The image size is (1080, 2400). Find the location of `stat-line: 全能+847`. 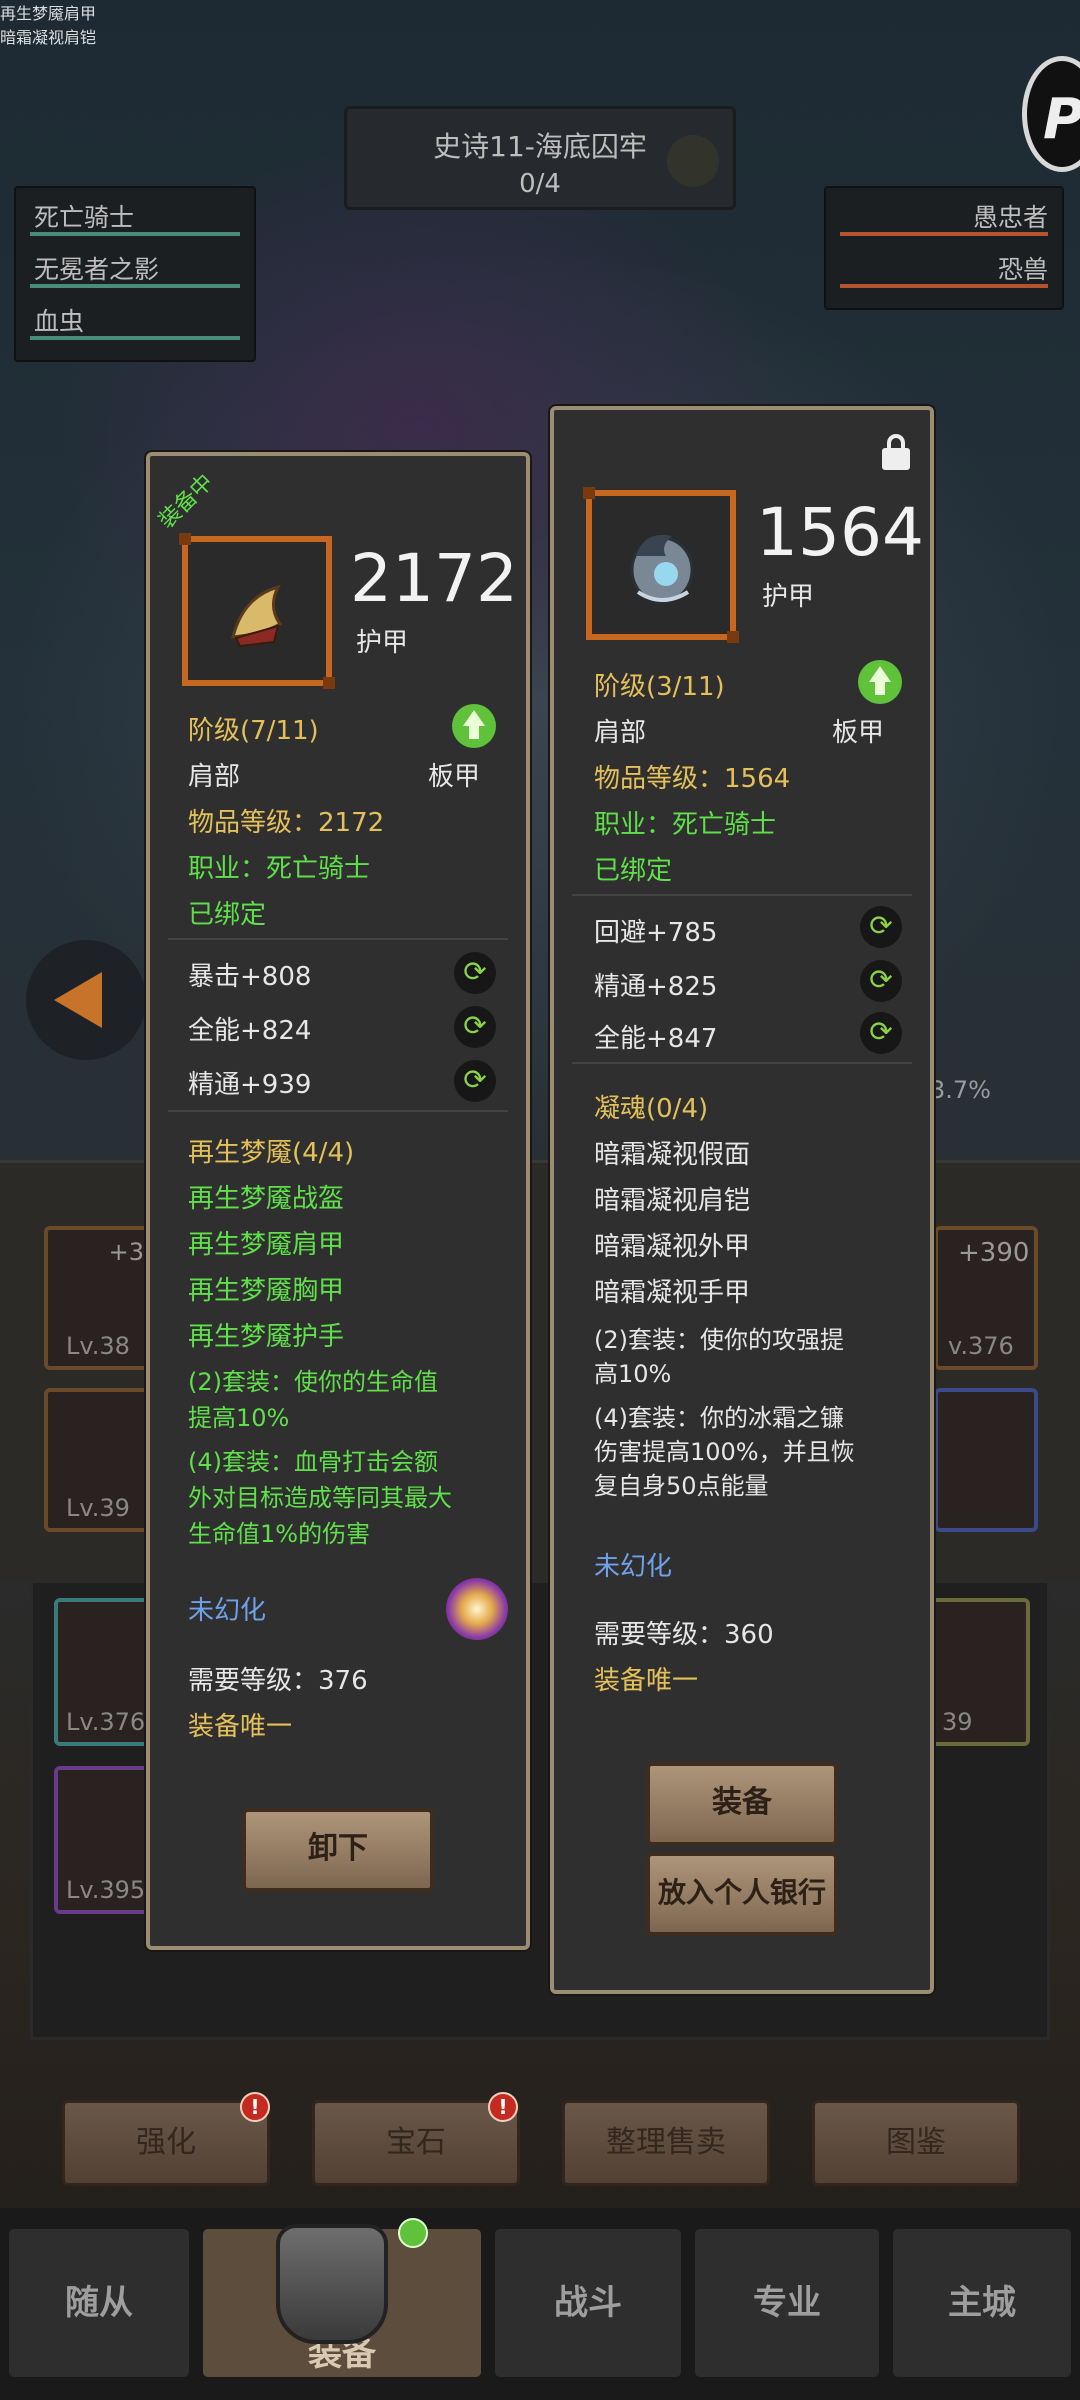

stat-line: 全能+847 is located at coordinates (656, 1039).